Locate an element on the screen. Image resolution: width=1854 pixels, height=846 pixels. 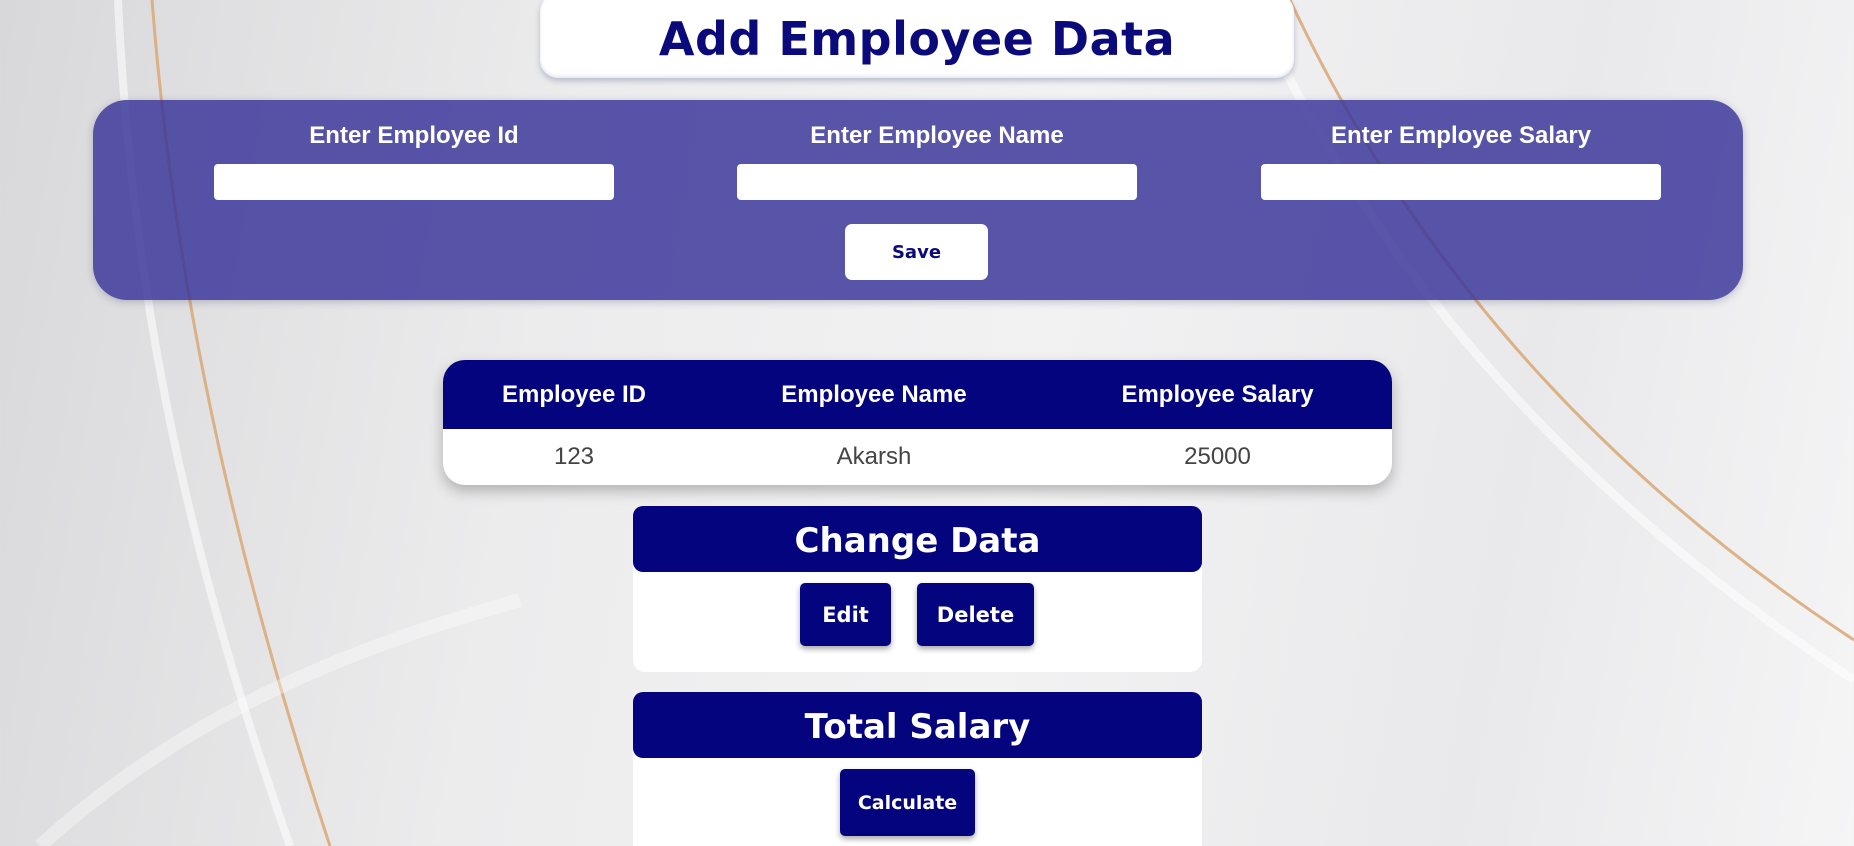
employee-salary-input is located at coordinates (1461, 182).